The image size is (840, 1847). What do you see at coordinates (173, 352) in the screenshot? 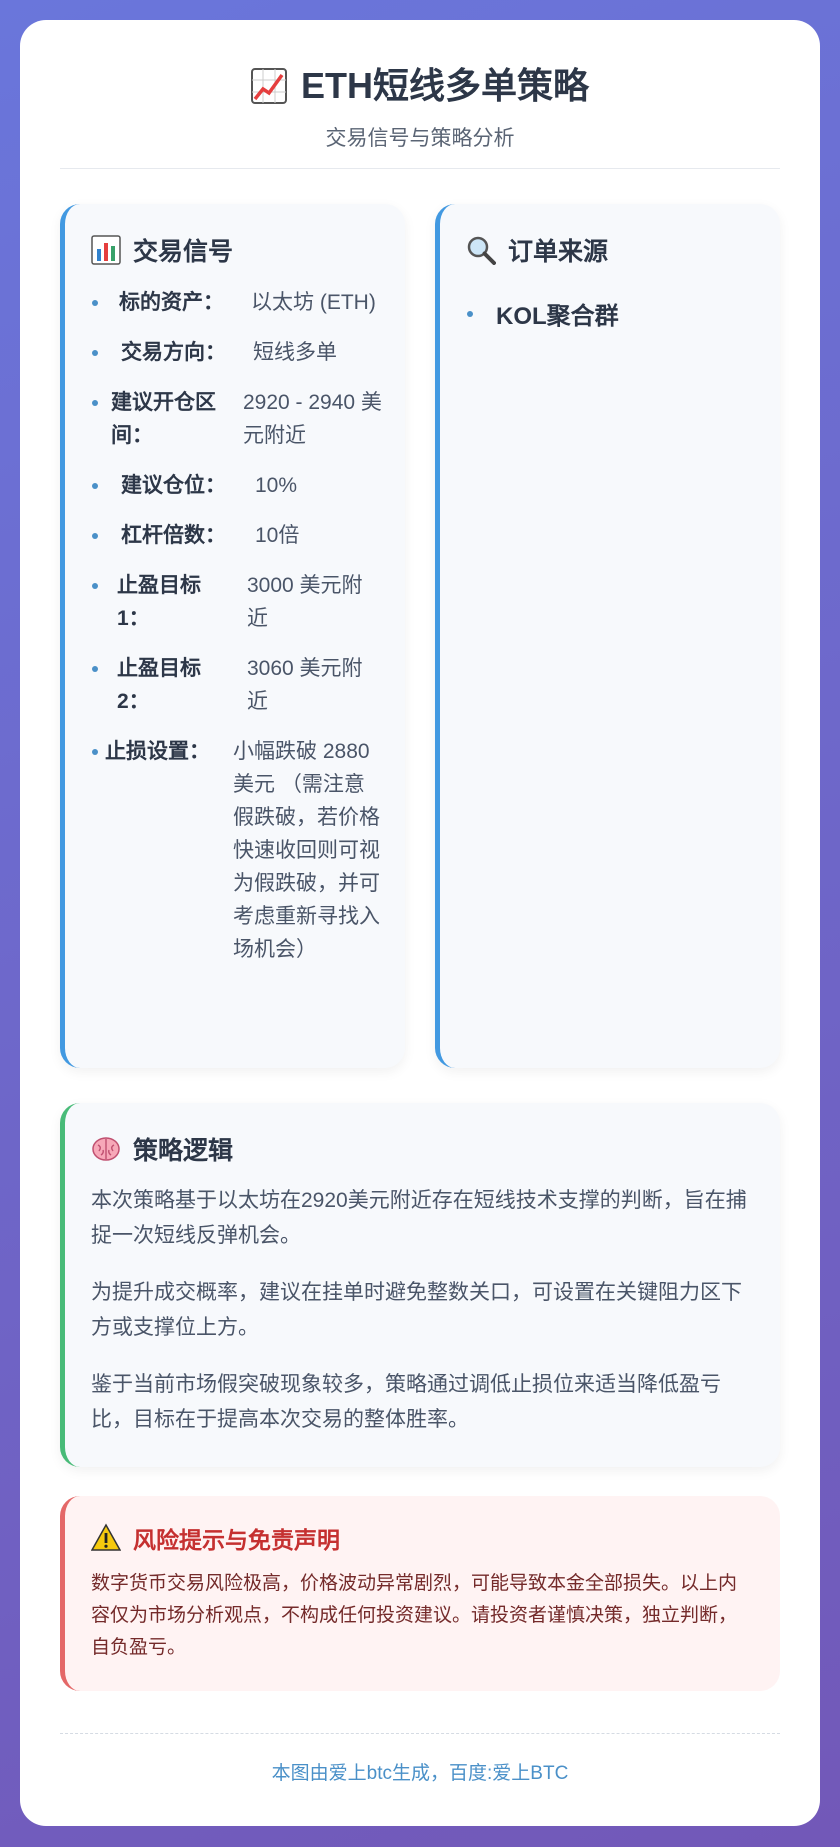
I see `signal-label: 交易方向：` at bounding box center [173, 352].